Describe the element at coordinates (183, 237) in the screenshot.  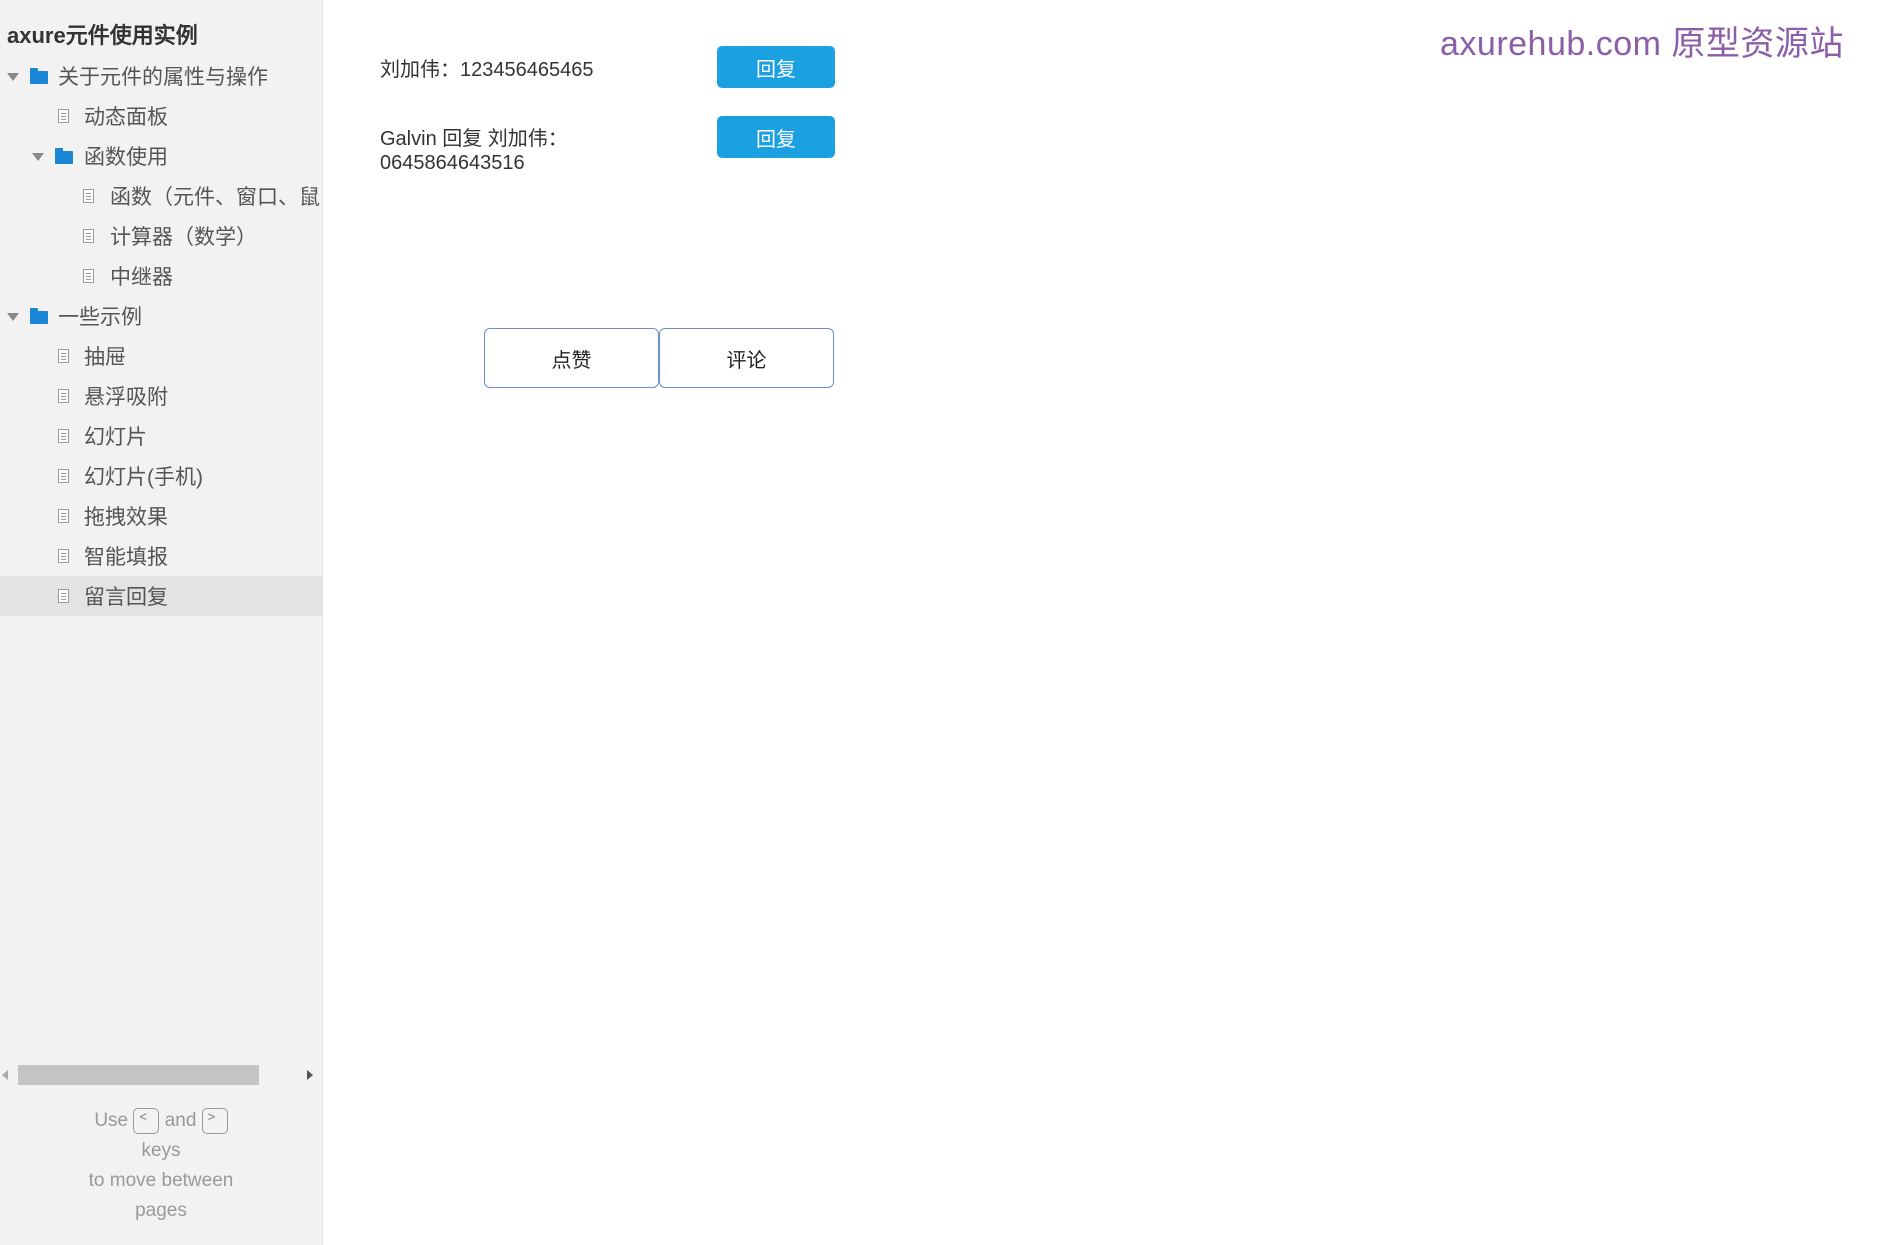
I see `tree-item-label: 计算器（数学）` at that location.